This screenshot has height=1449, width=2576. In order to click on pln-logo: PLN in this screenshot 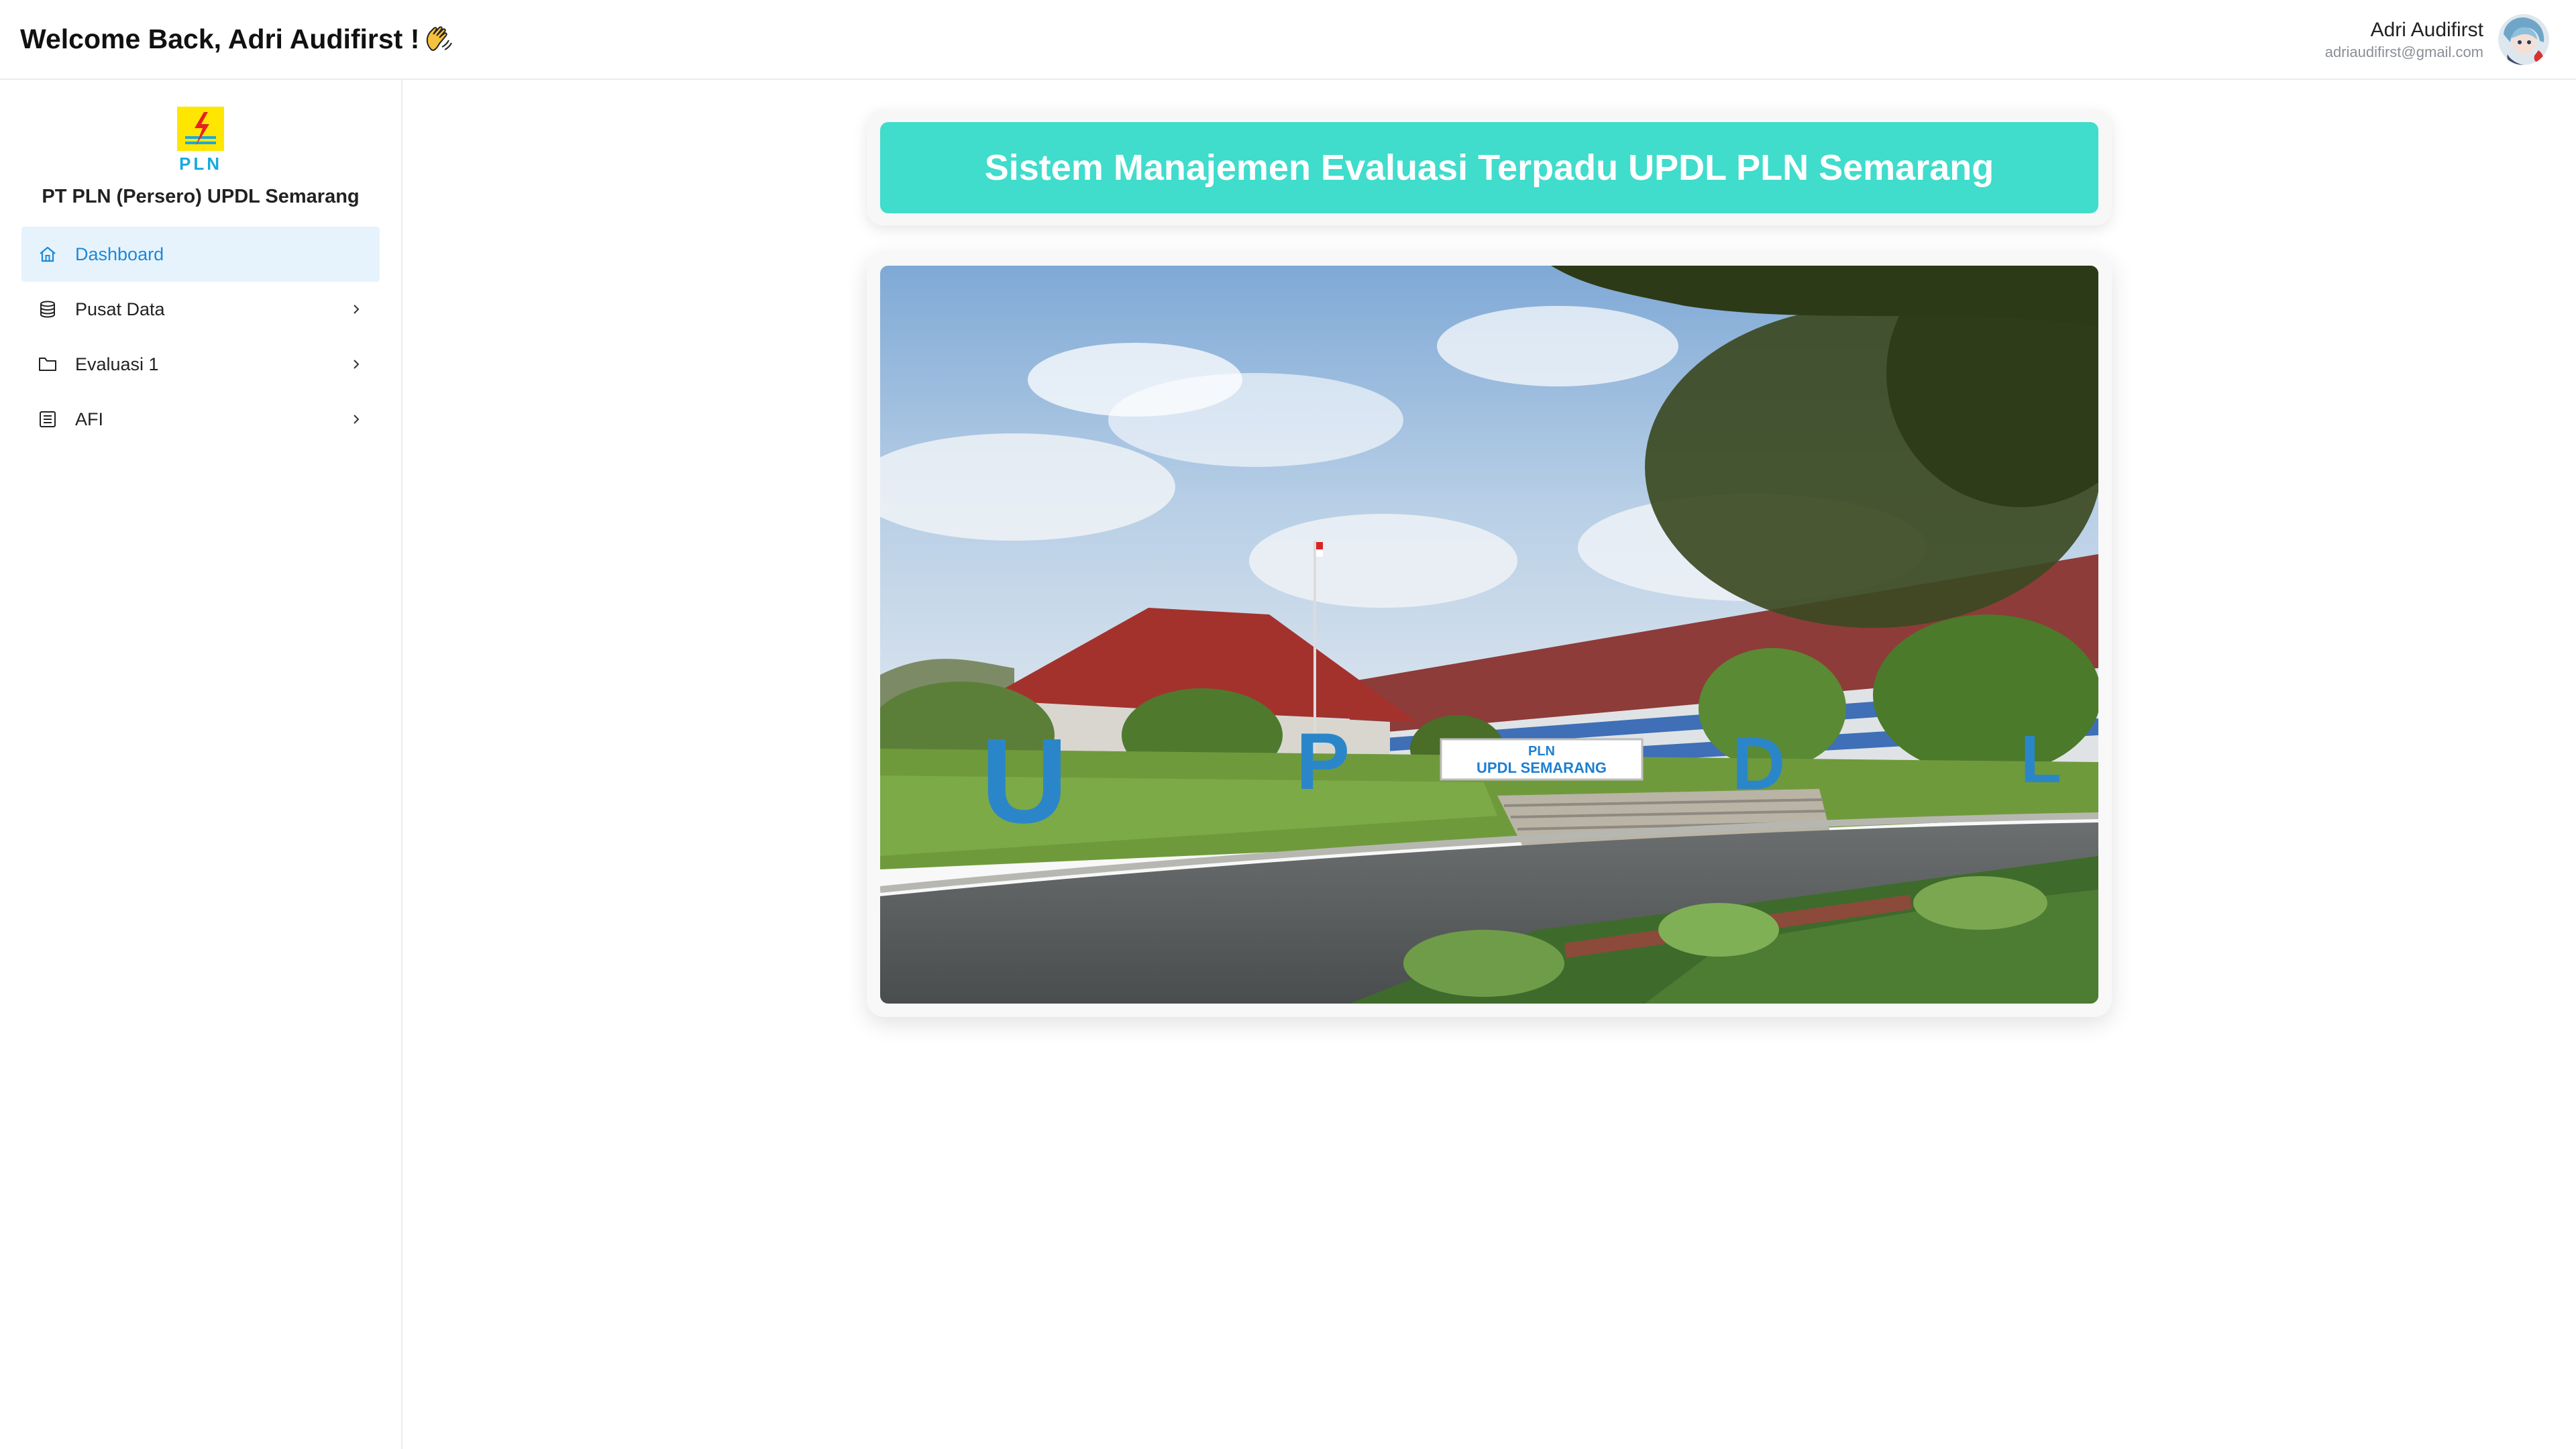, I will do `click(200, 139)`.